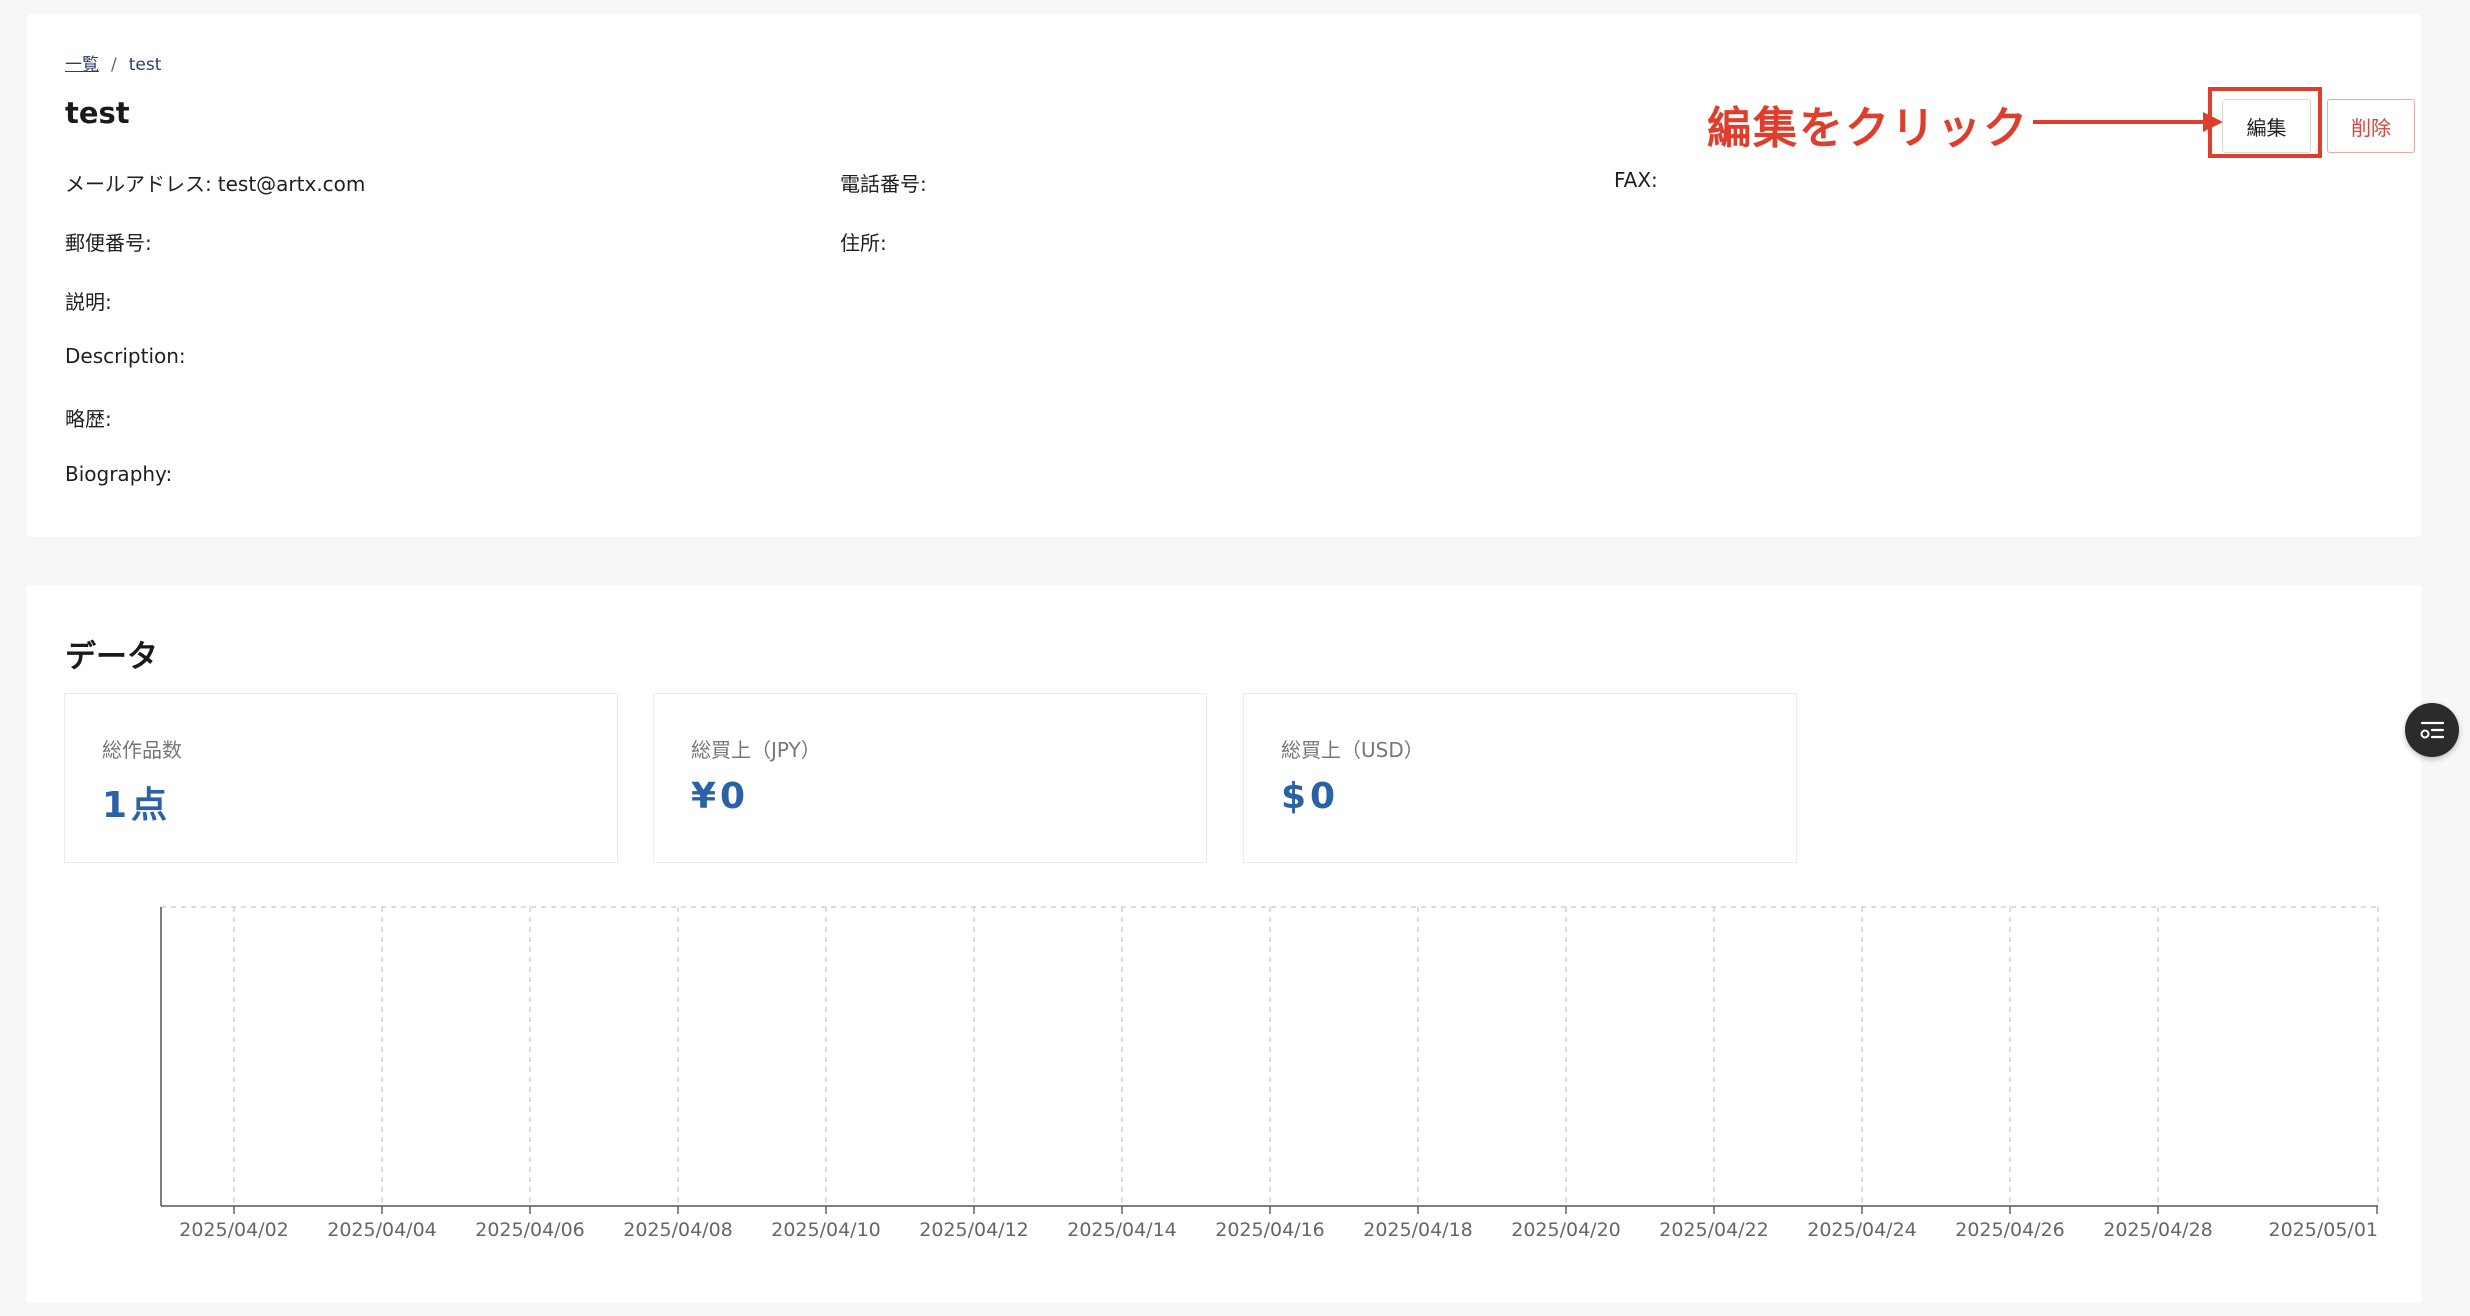  Describe the element at coordinates (2265, 122) in the screenshot. I see `annotation-highlight-box` at that location.